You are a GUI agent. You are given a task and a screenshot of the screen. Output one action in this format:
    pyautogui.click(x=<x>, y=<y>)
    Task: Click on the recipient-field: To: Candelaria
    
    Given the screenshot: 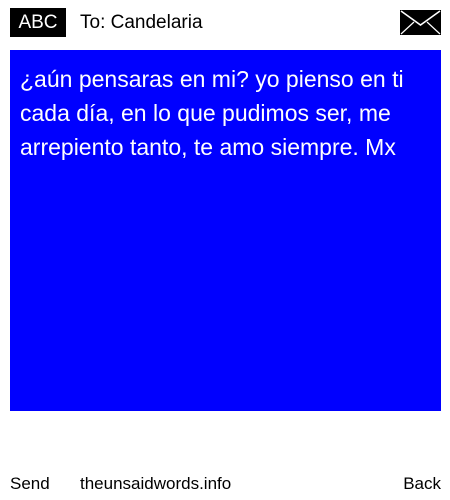 What is the action you would take?
    pyautogui.click(x=141, y=22)
    